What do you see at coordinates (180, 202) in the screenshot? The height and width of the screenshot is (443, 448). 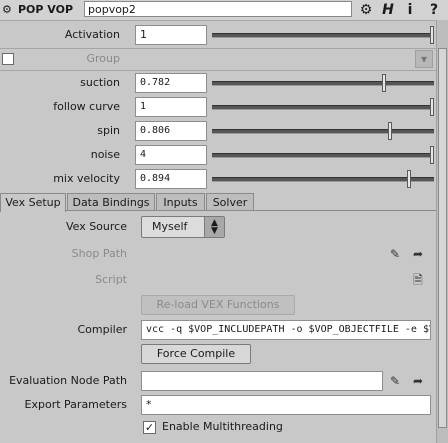 I see `tab-inputs: Inputs` at bounding box center [180, 202].